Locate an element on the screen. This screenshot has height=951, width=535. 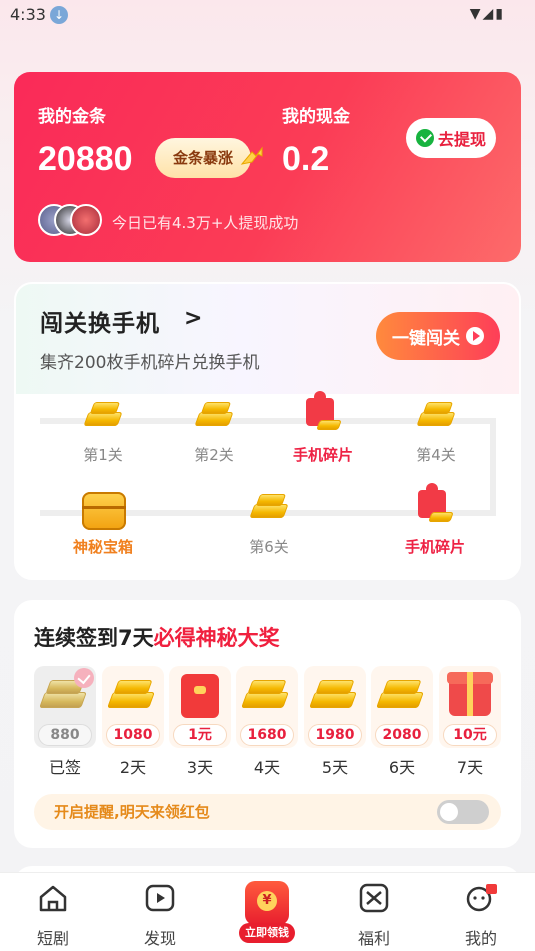
profile-icon is located at coordinates (481, 898).